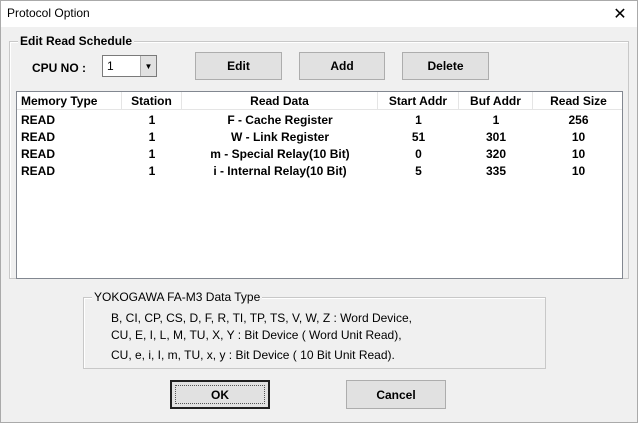 Image resolution: width=638 pixels, height=423 pixels. What do you see at coordinates (620, 14) in the screenshot?
I see `close-icon: ✕` at bounding box center [620, 14].